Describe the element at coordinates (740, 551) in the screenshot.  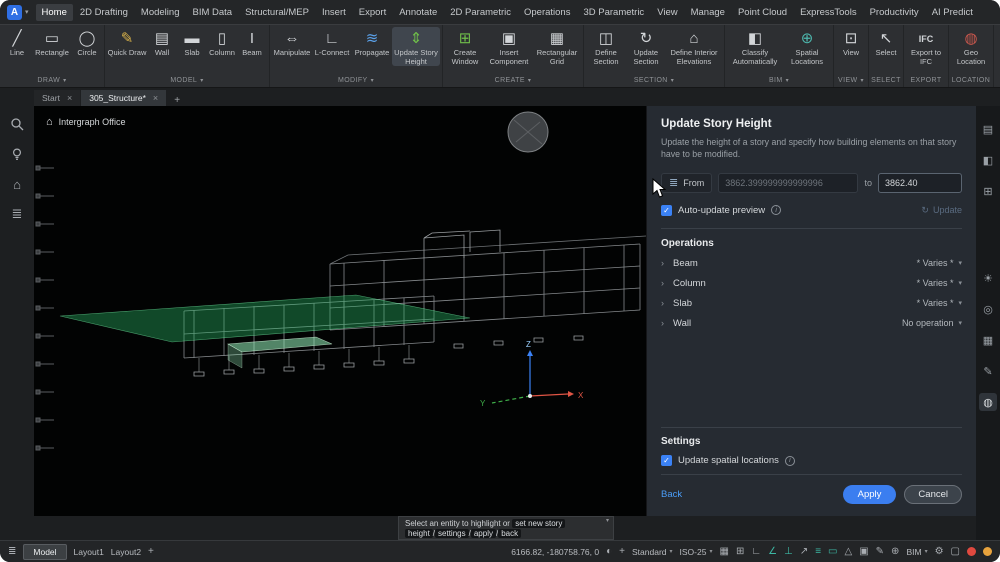
I see `grid-icon: ⊞` at that location.